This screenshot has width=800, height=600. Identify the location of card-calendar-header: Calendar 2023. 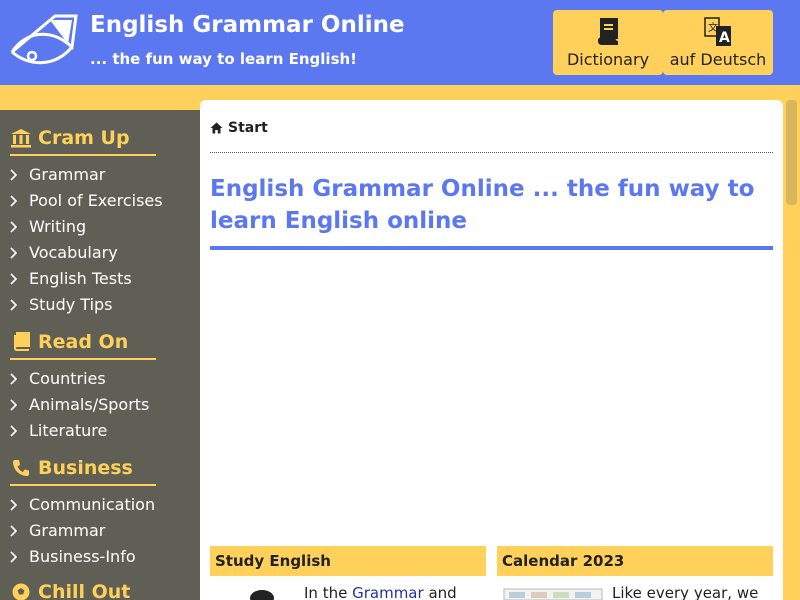
(635, 561).